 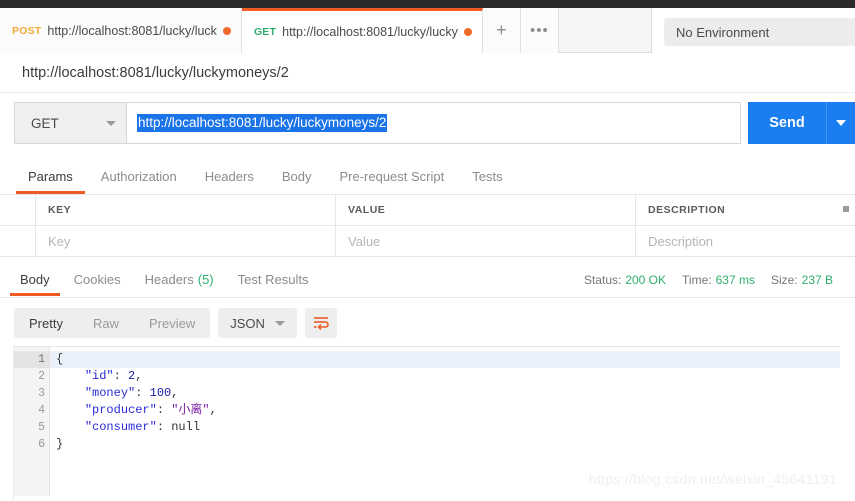 I want to click on line-number: 1, so click(x=36, y=359).